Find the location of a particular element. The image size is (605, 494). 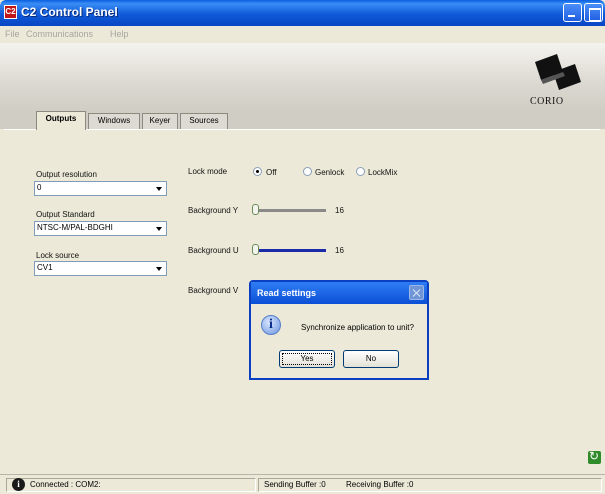

background-y-slider-handle is located at coordinates (255, 209).